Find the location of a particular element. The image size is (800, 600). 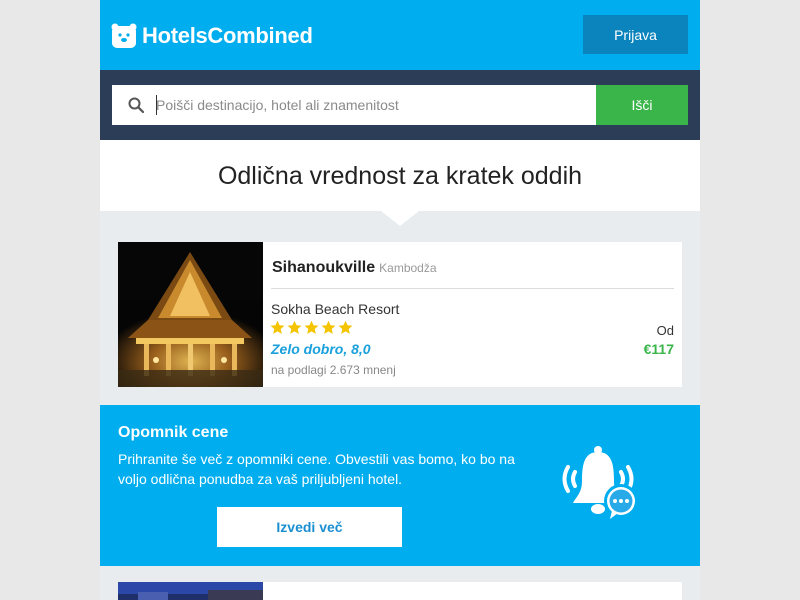

bell-icon is located at coordinates (600, 482).